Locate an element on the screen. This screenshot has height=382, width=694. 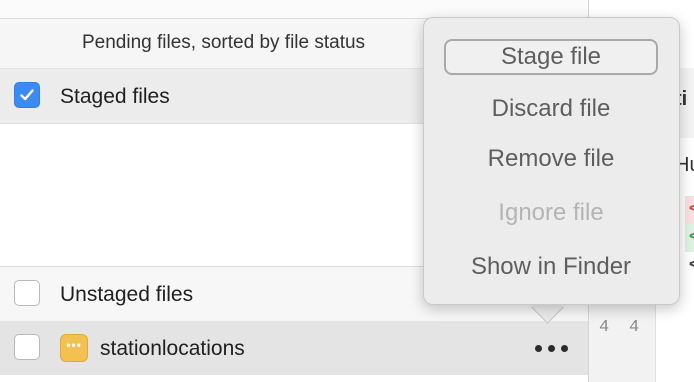
file-icon-glyph: ••• is located at coordinates (74, 345).